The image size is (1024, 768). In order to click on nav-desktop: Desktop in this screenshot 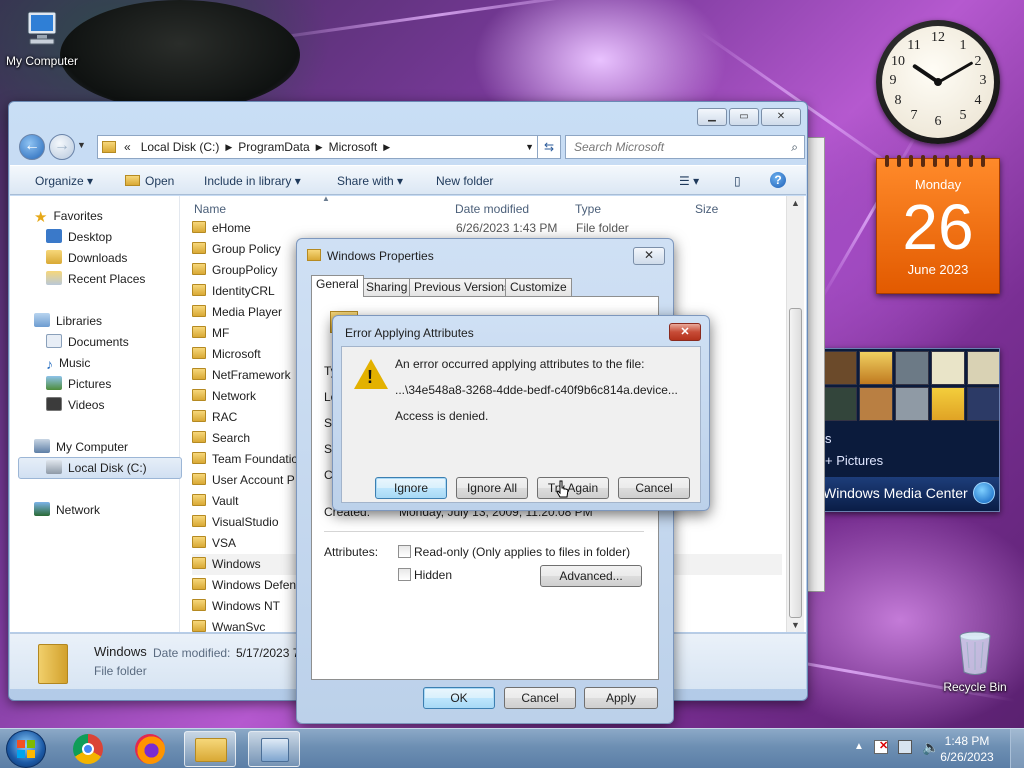, I will do `click(79, 237)`.